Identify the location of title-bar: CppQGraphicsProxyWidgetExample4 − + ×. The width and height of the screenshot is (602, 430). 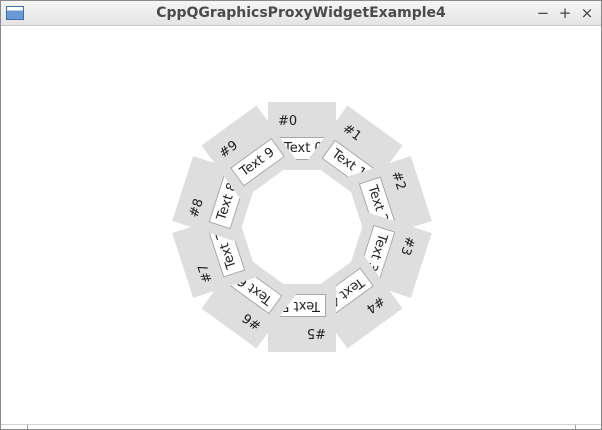
(301, 13).